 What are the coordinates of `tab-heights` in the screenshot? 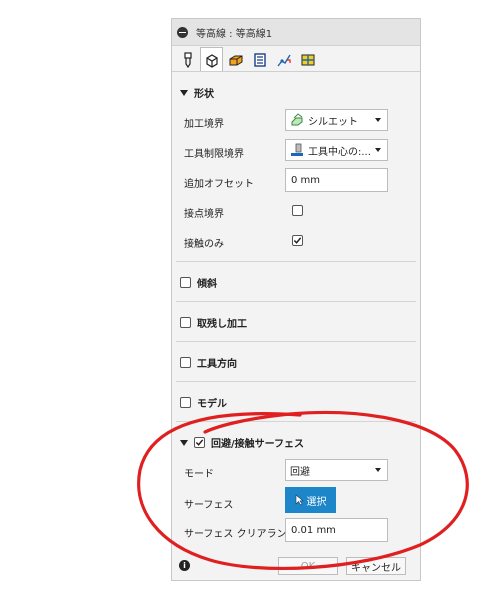 It's located at (235, 60).